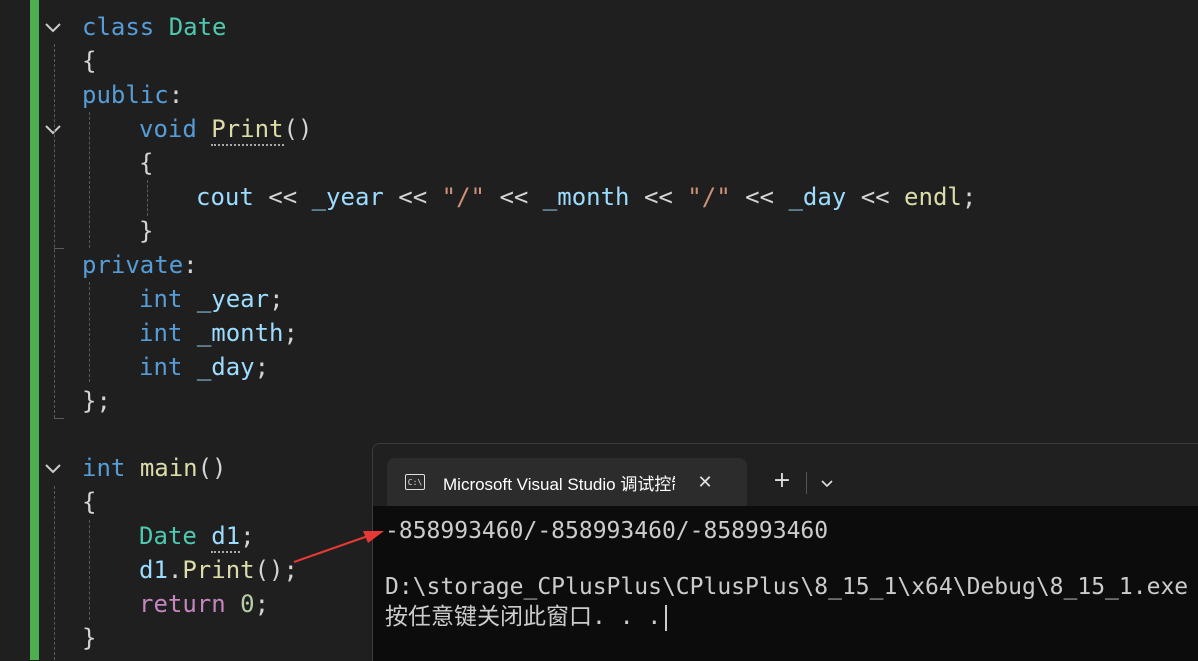 The image size is (1198, 661). What do you see at coordinates (96, 401) in the screenshot?
I see `code-line: };` at bounding box center [96, 401].